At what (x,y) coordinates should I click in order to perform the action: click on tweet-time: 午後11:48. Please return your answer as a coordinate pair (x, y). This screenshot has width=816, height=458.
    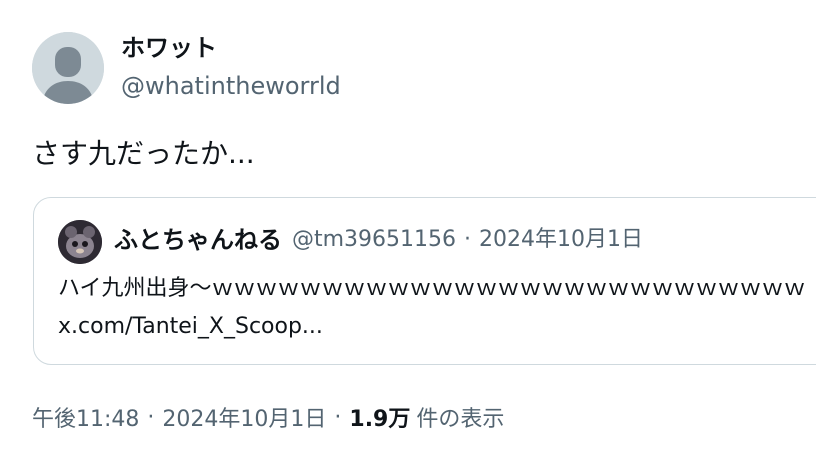
    Looking at the image, I should click on (85, 417).